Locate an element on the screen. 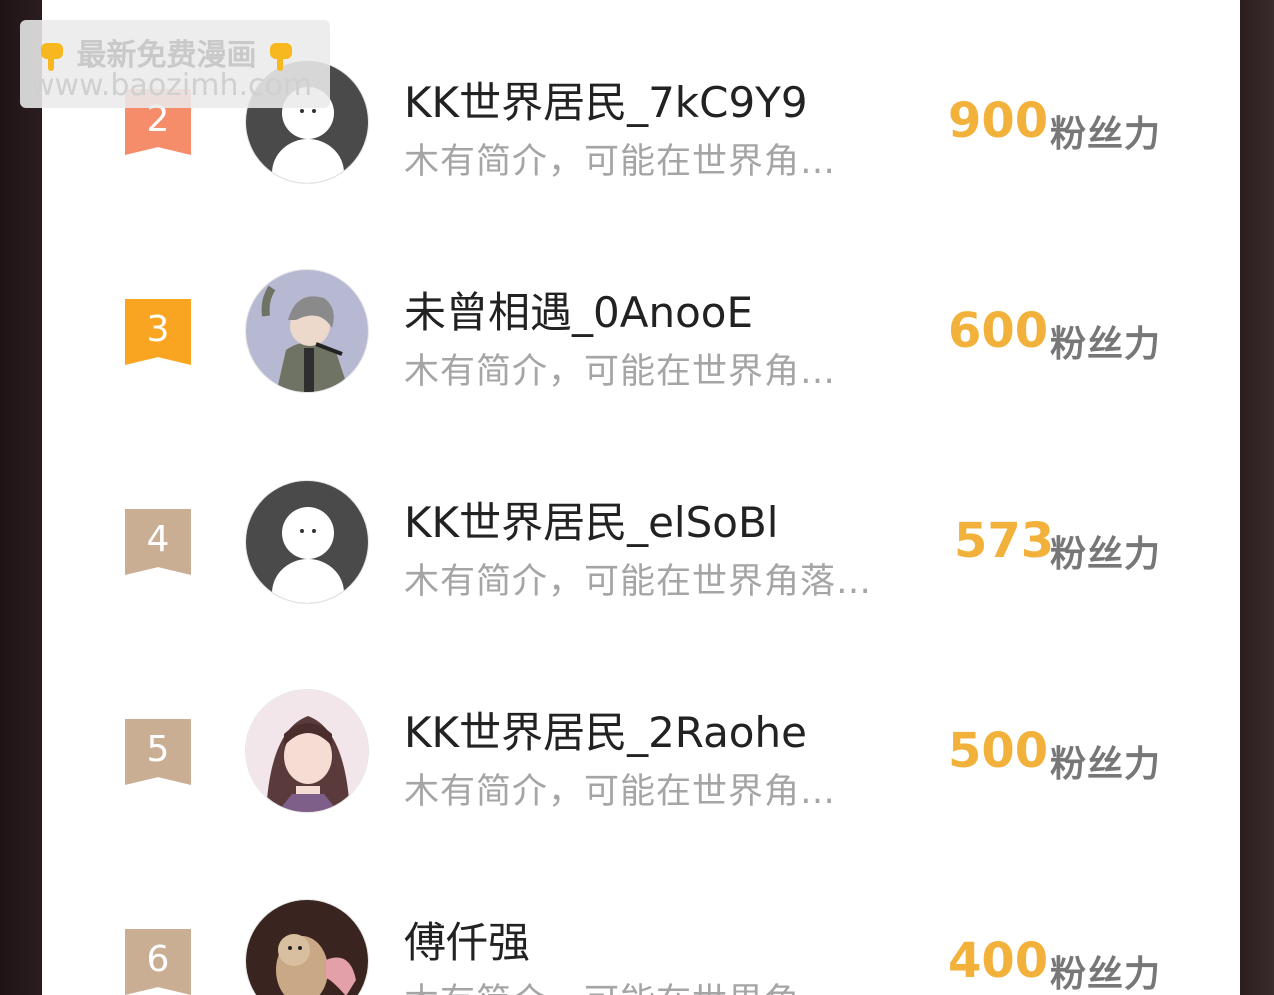 The width and height of the screenshot is (1274, 995). rank-badge: 3 is located at coordinates (158, 332).